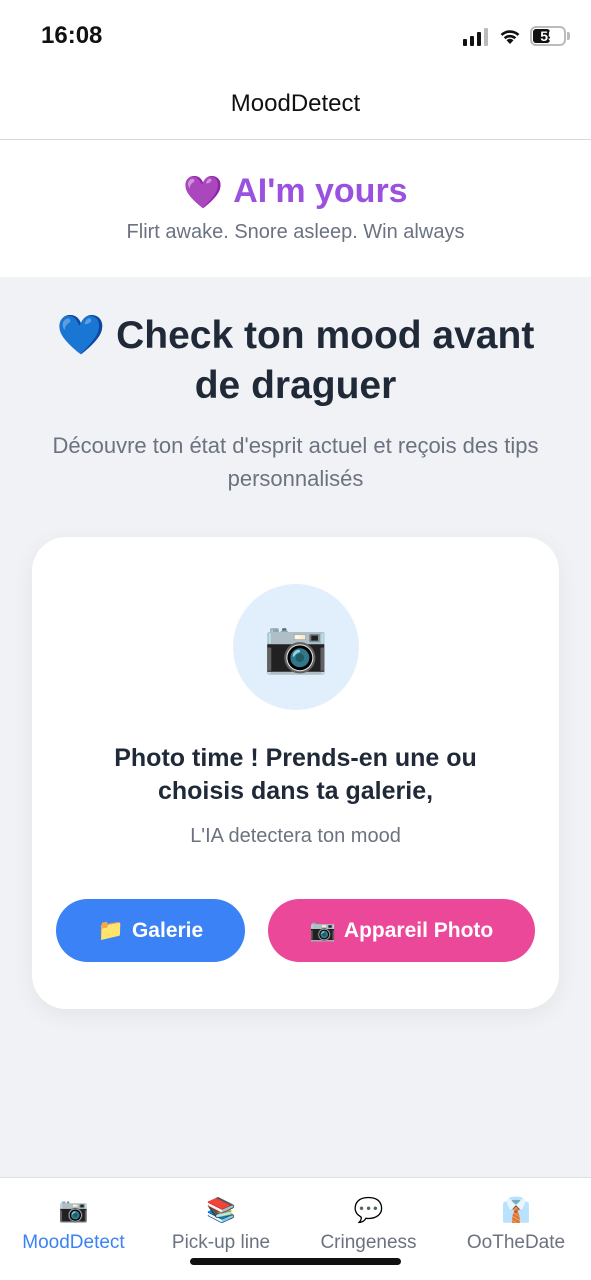 This screenshot has height=1280, width=591. What do you see at coordinates (368, 1242) in the screenshot?
I see `tab-label: Cringeness` at bounding box center [368, 1242].